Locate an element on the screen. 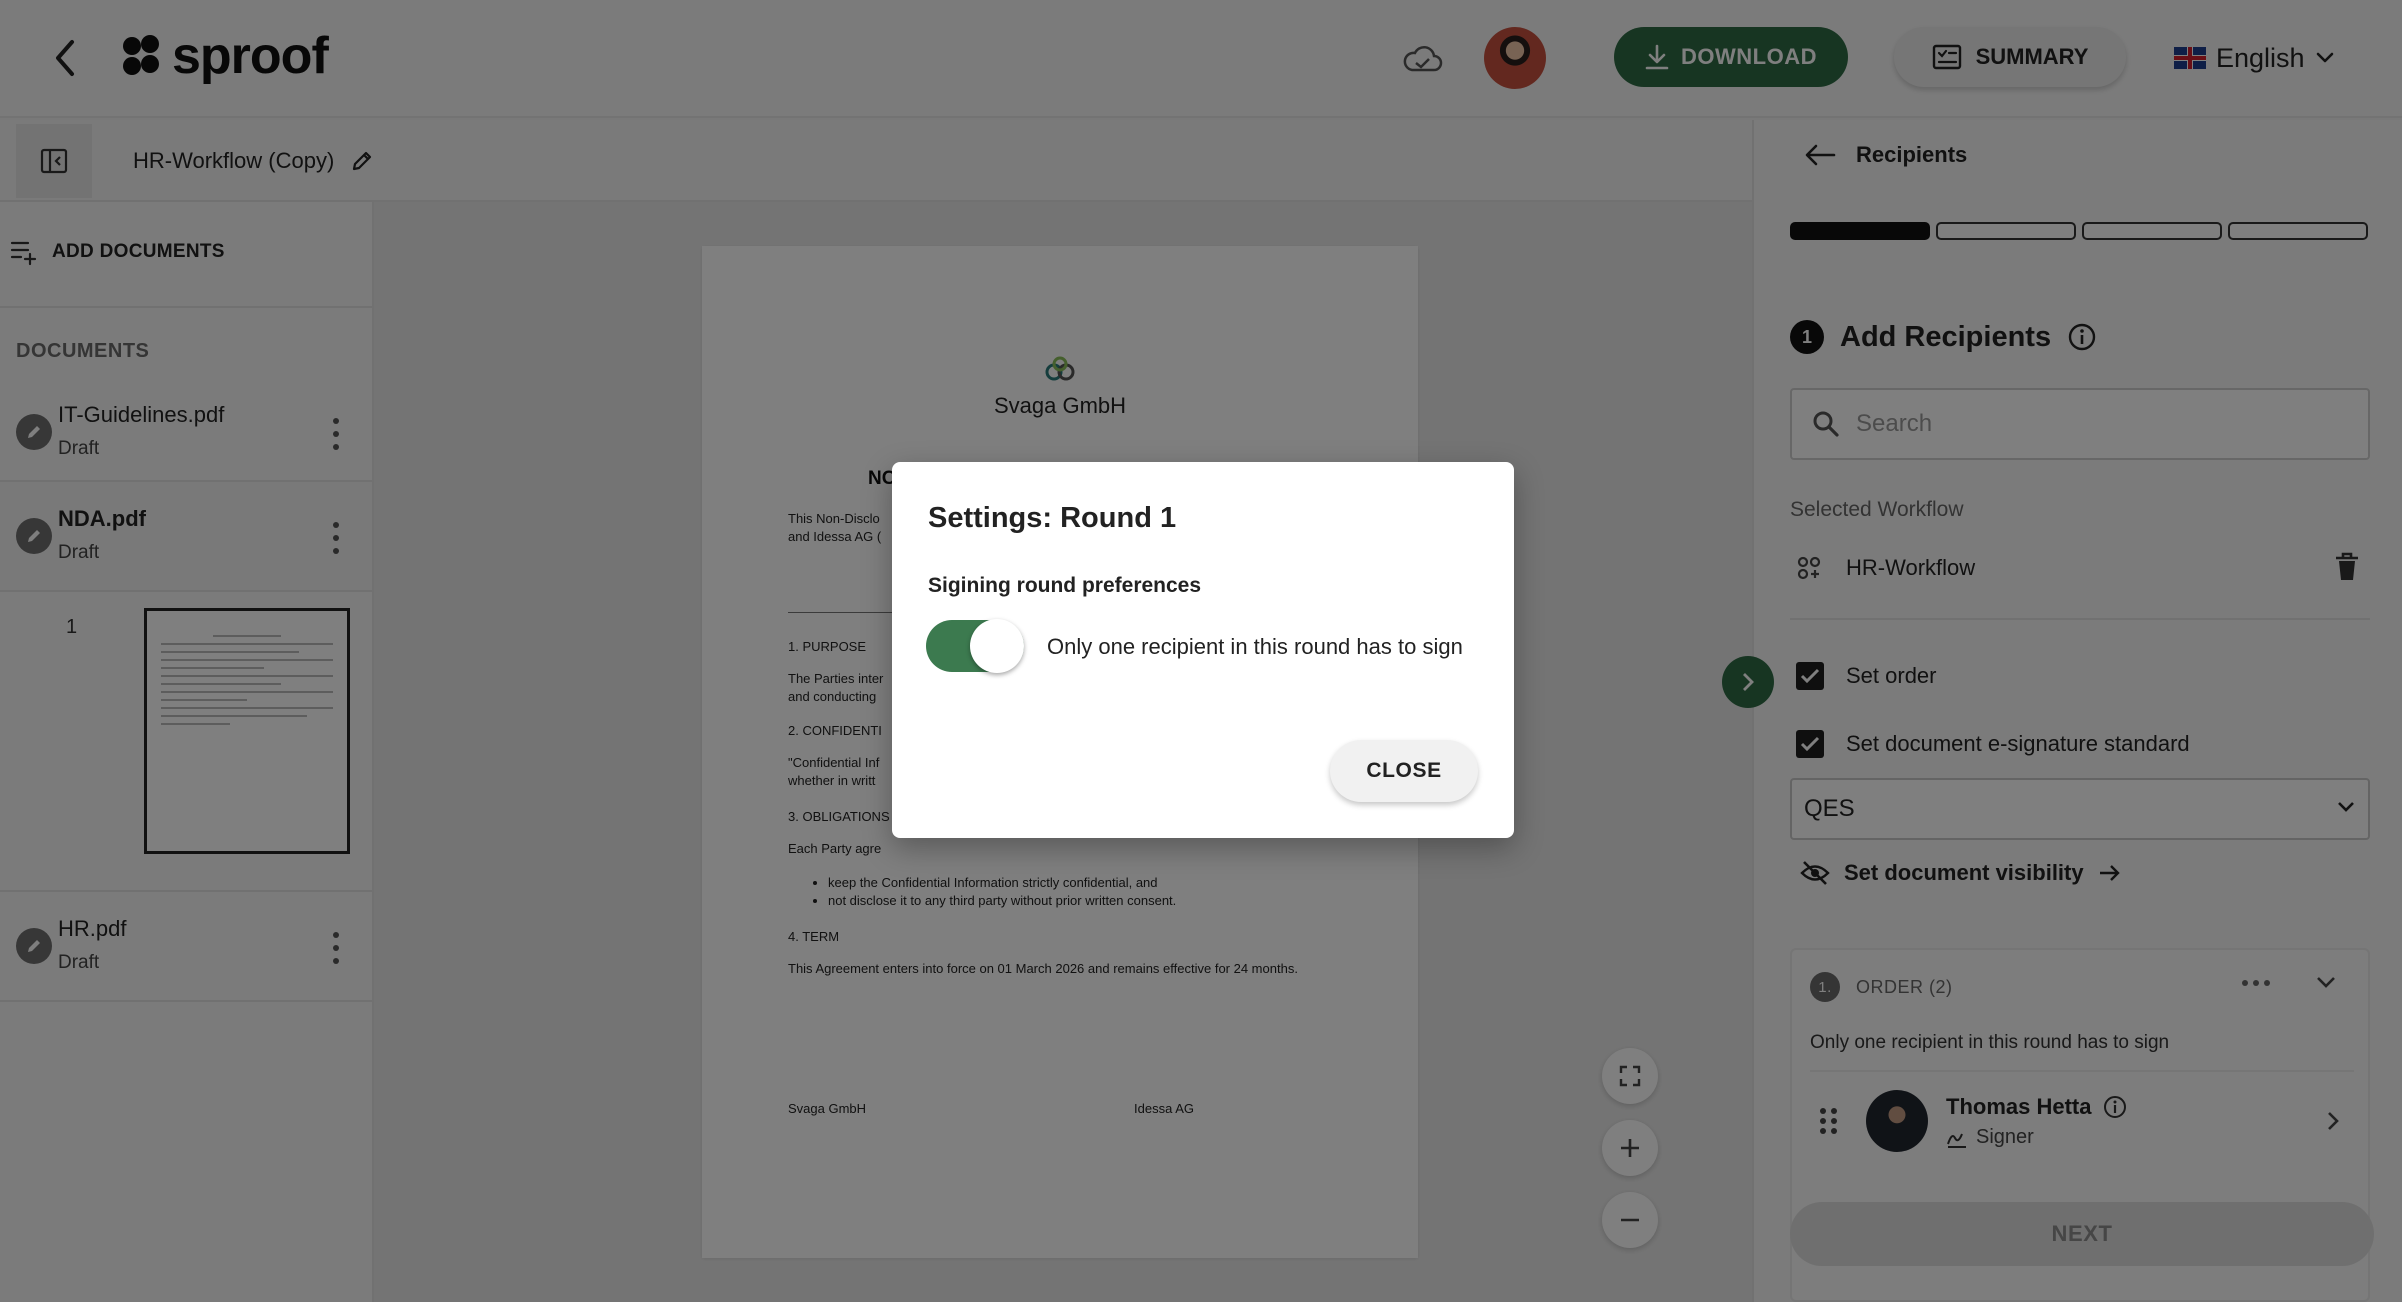 The image size is (2402, 1302). single-signer-toggle is located at coordinates (975, 646).